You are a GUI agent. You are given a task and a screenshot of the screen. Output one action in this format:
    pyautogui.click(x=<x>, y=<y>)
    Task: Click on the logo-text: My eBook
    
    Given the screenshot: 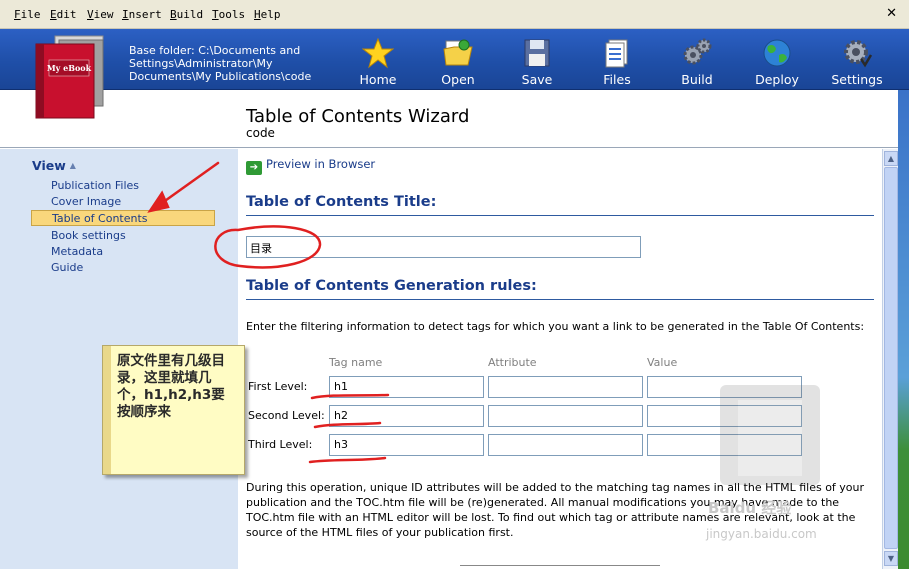 What is the action you would take?
    pyautogui.click(x=69, y=68)
    